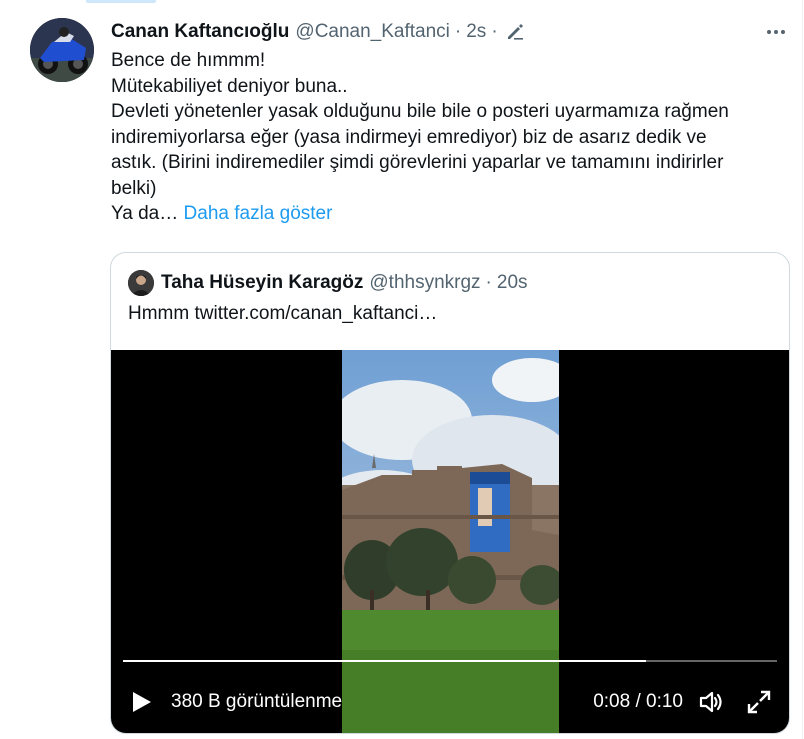  What do you see at coordinates (257, 701) in the screenshot?
I see `video-view-count: 380 B görüntülenme` at bounding box center [257, 701].